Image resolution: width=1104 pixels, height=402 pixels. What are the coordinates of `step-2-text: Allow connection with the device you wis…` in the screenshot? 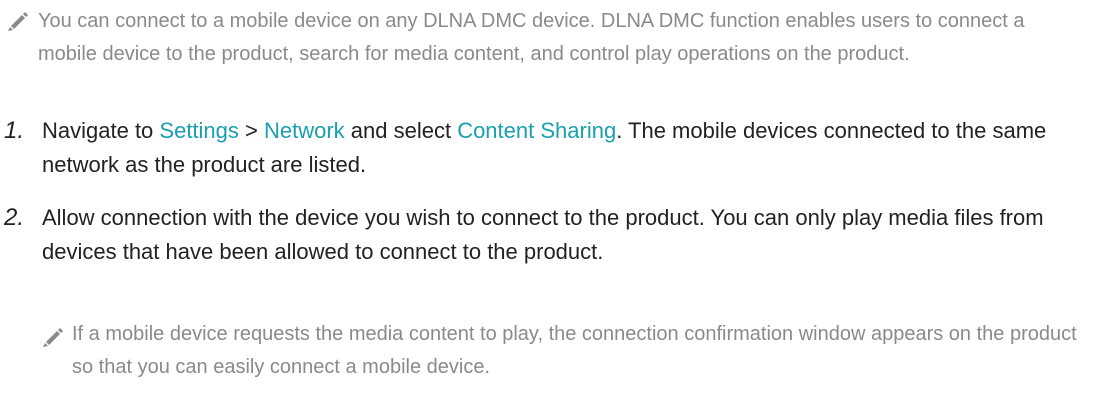 It's located at (543, 234).